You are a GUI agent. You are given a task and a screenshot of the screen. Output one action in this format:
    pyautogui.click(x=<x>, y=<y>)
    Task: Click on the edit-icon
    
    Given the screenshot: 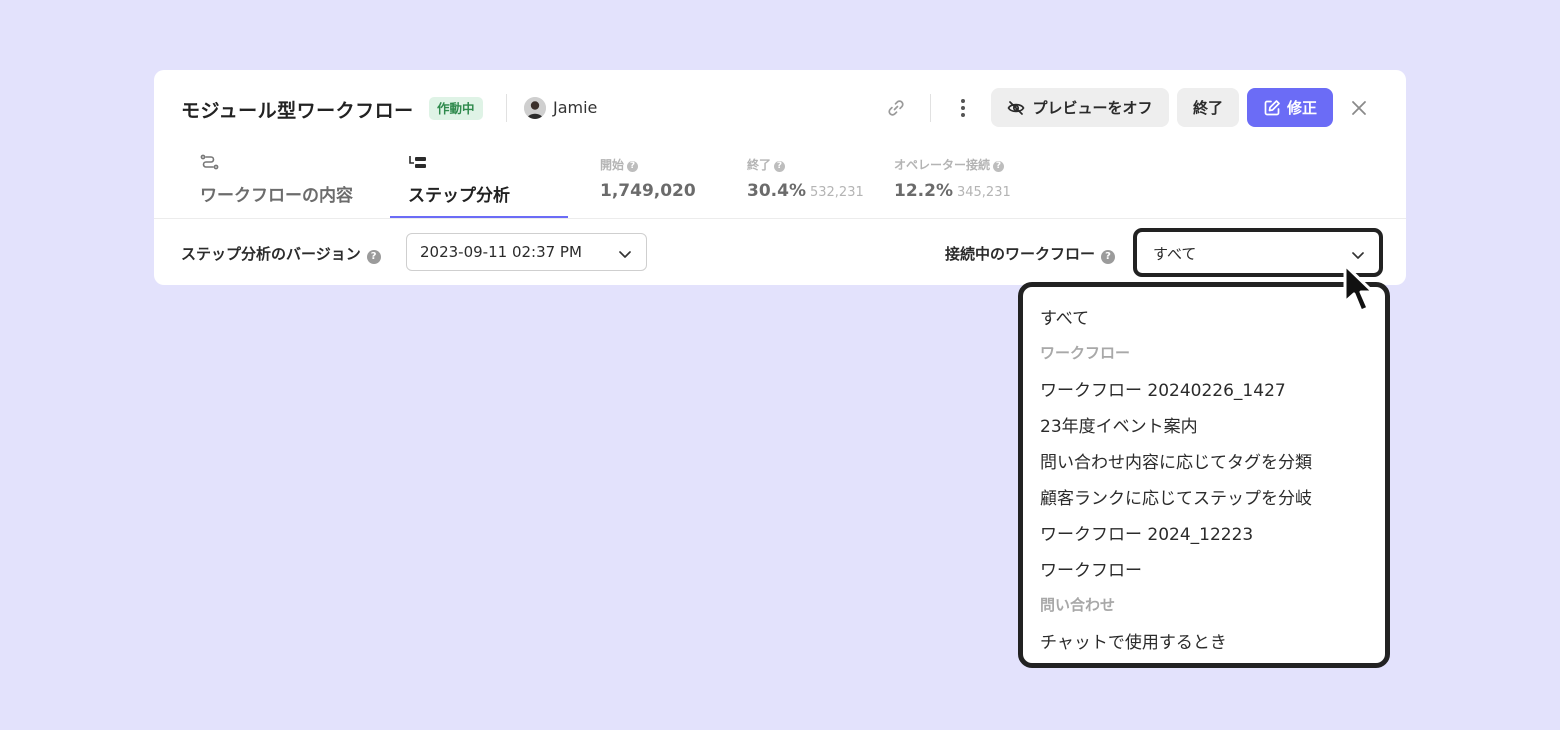 What is the action you would take?
    pyautogui.click(x=1272, y=108)
    